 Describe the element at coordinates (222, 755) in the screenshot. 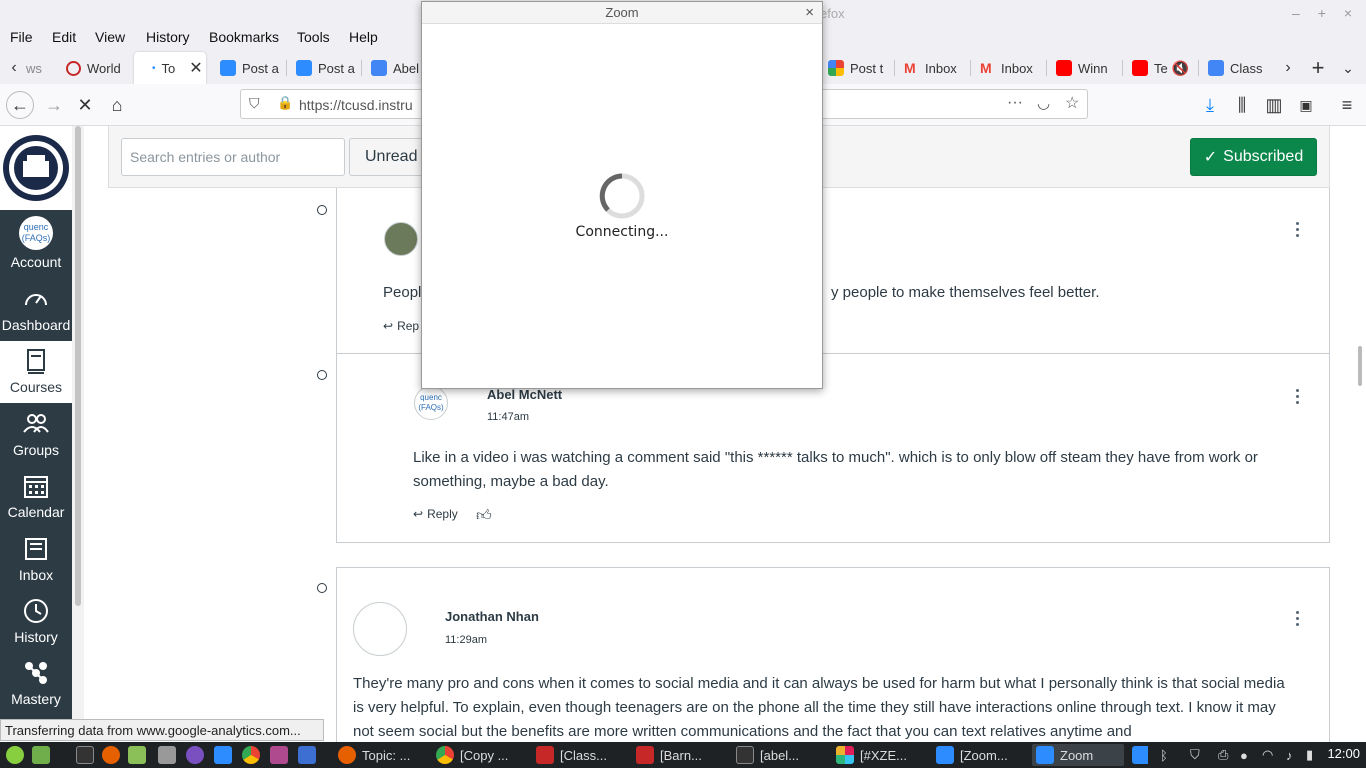

I see `zoom-launcher-icon` at that location.